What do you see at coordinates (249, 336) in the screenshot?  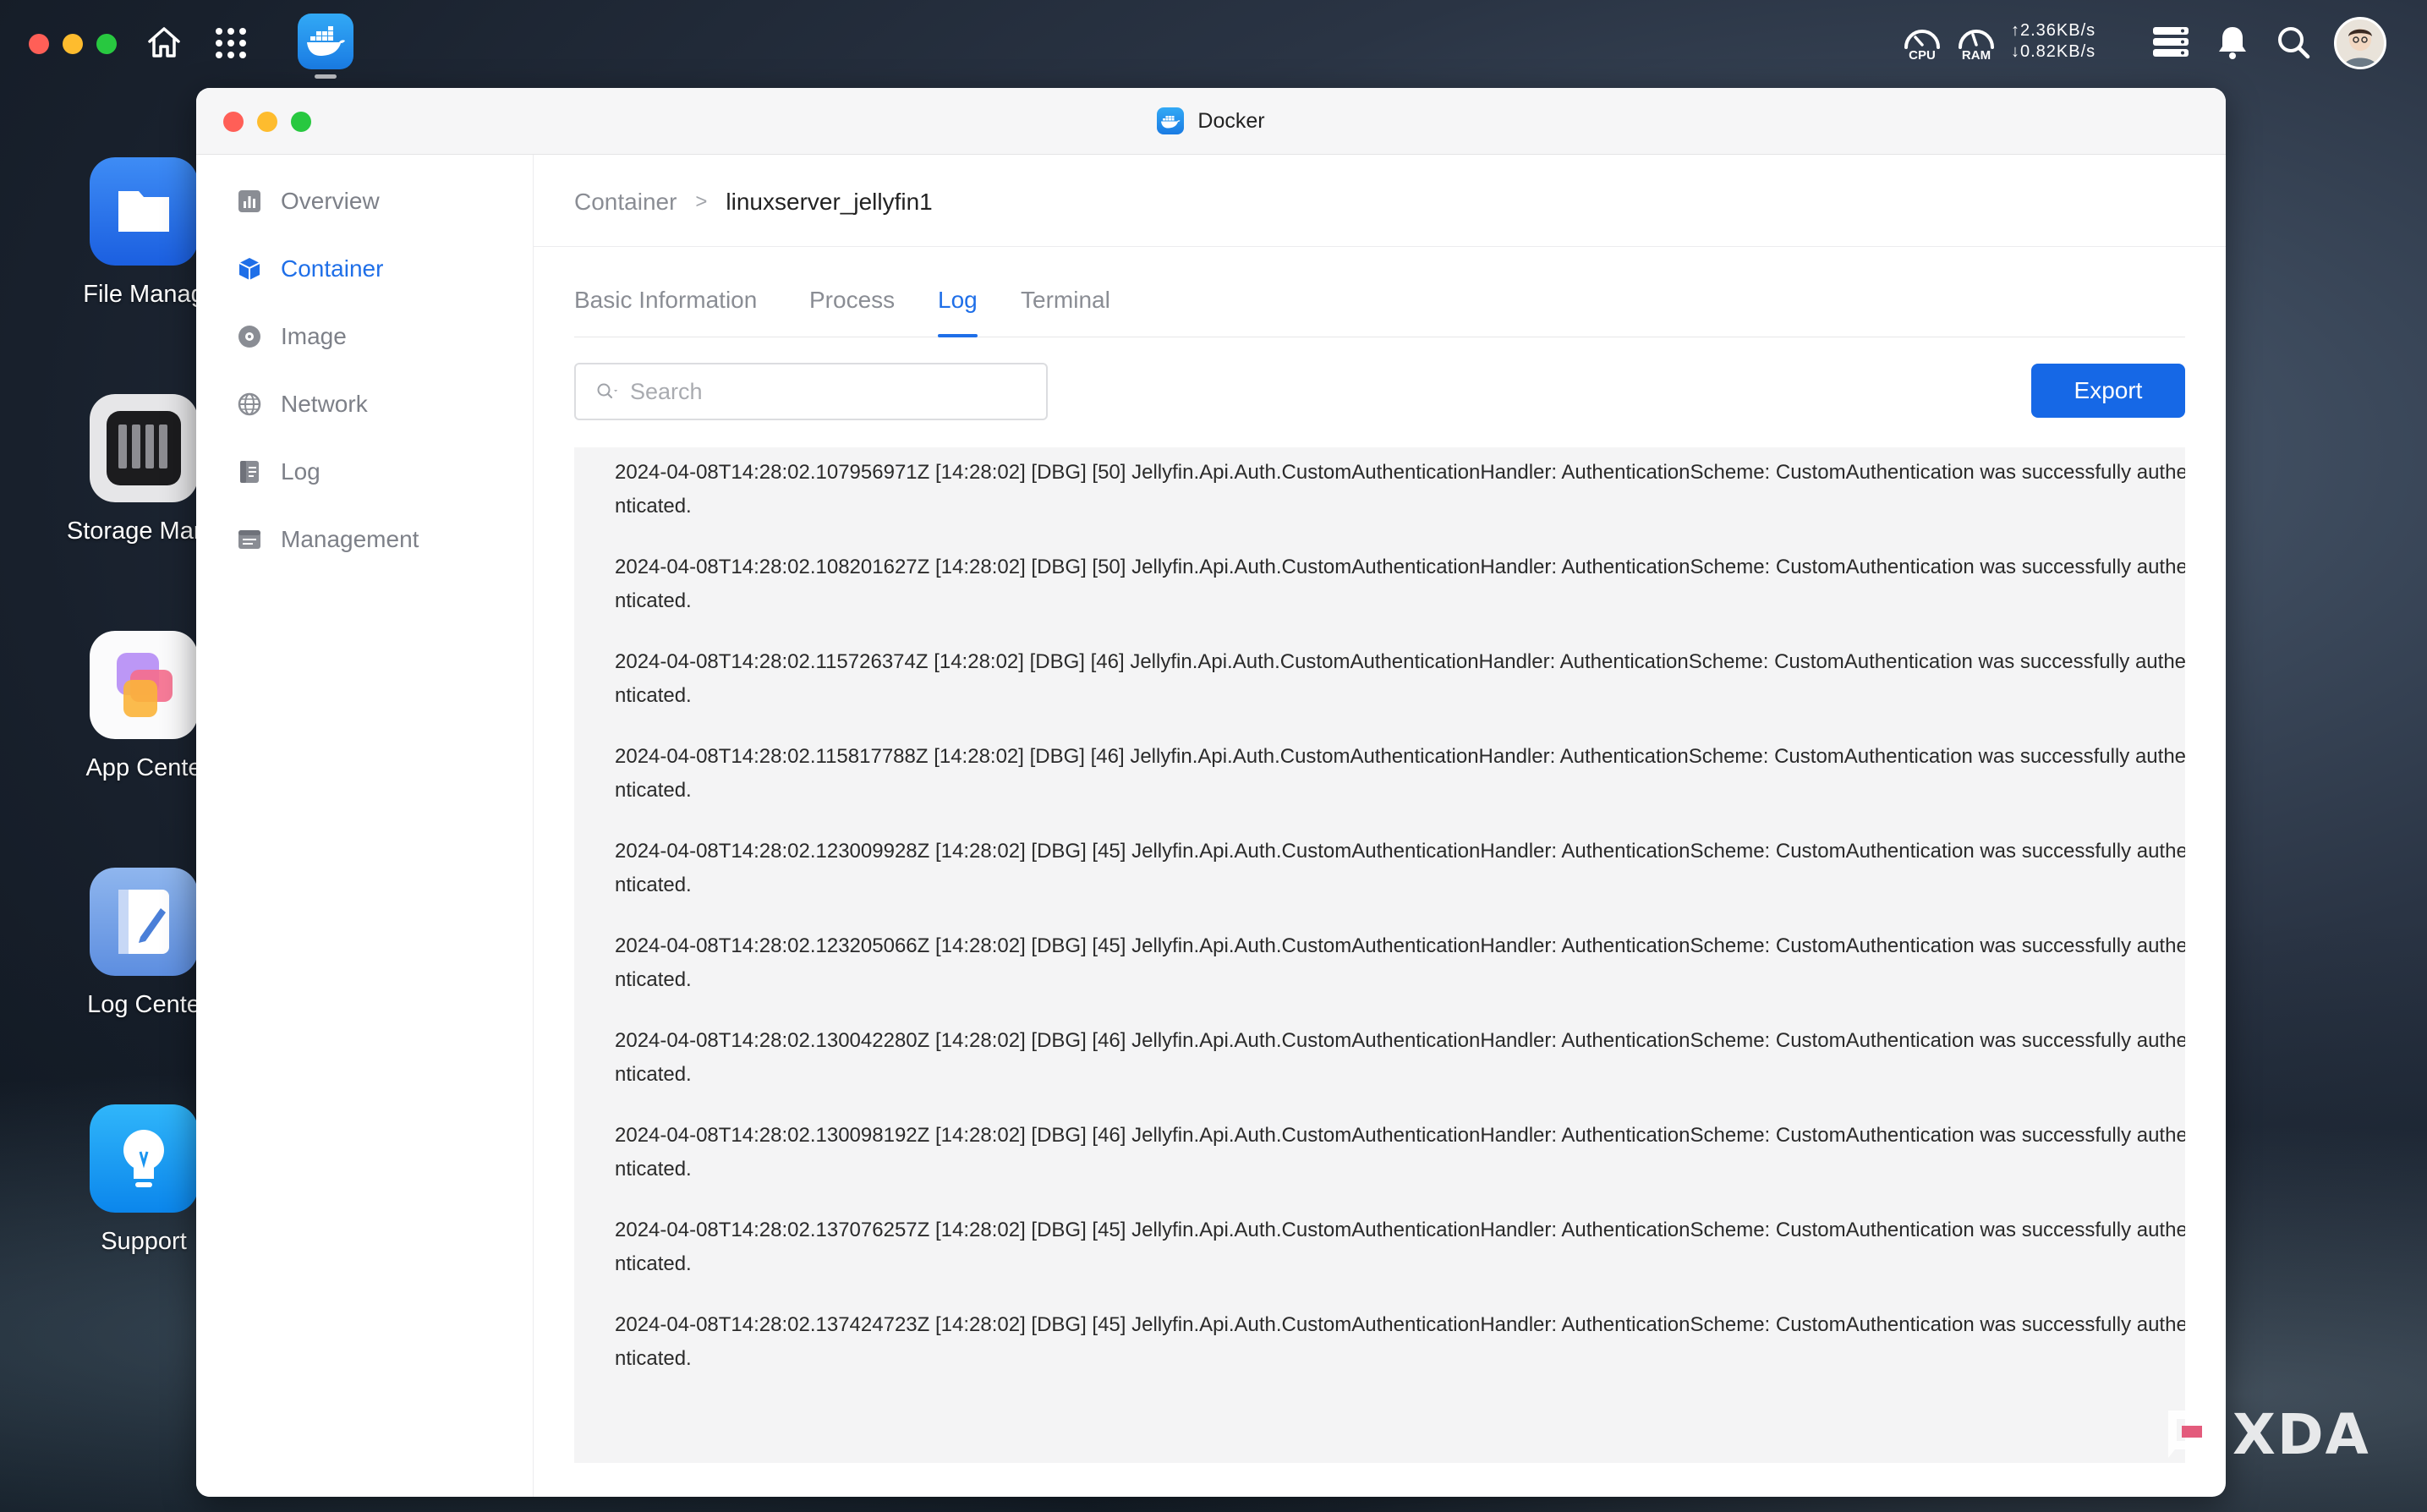 I see `disc-icon` at bounding box center [249, 336].